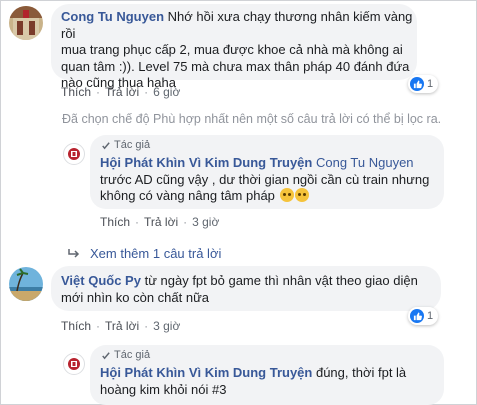 This screenshot has width=477, height=405. I want to click on see-more-replies: Xem thêm 1 câu trả lời, so click(144, 253).